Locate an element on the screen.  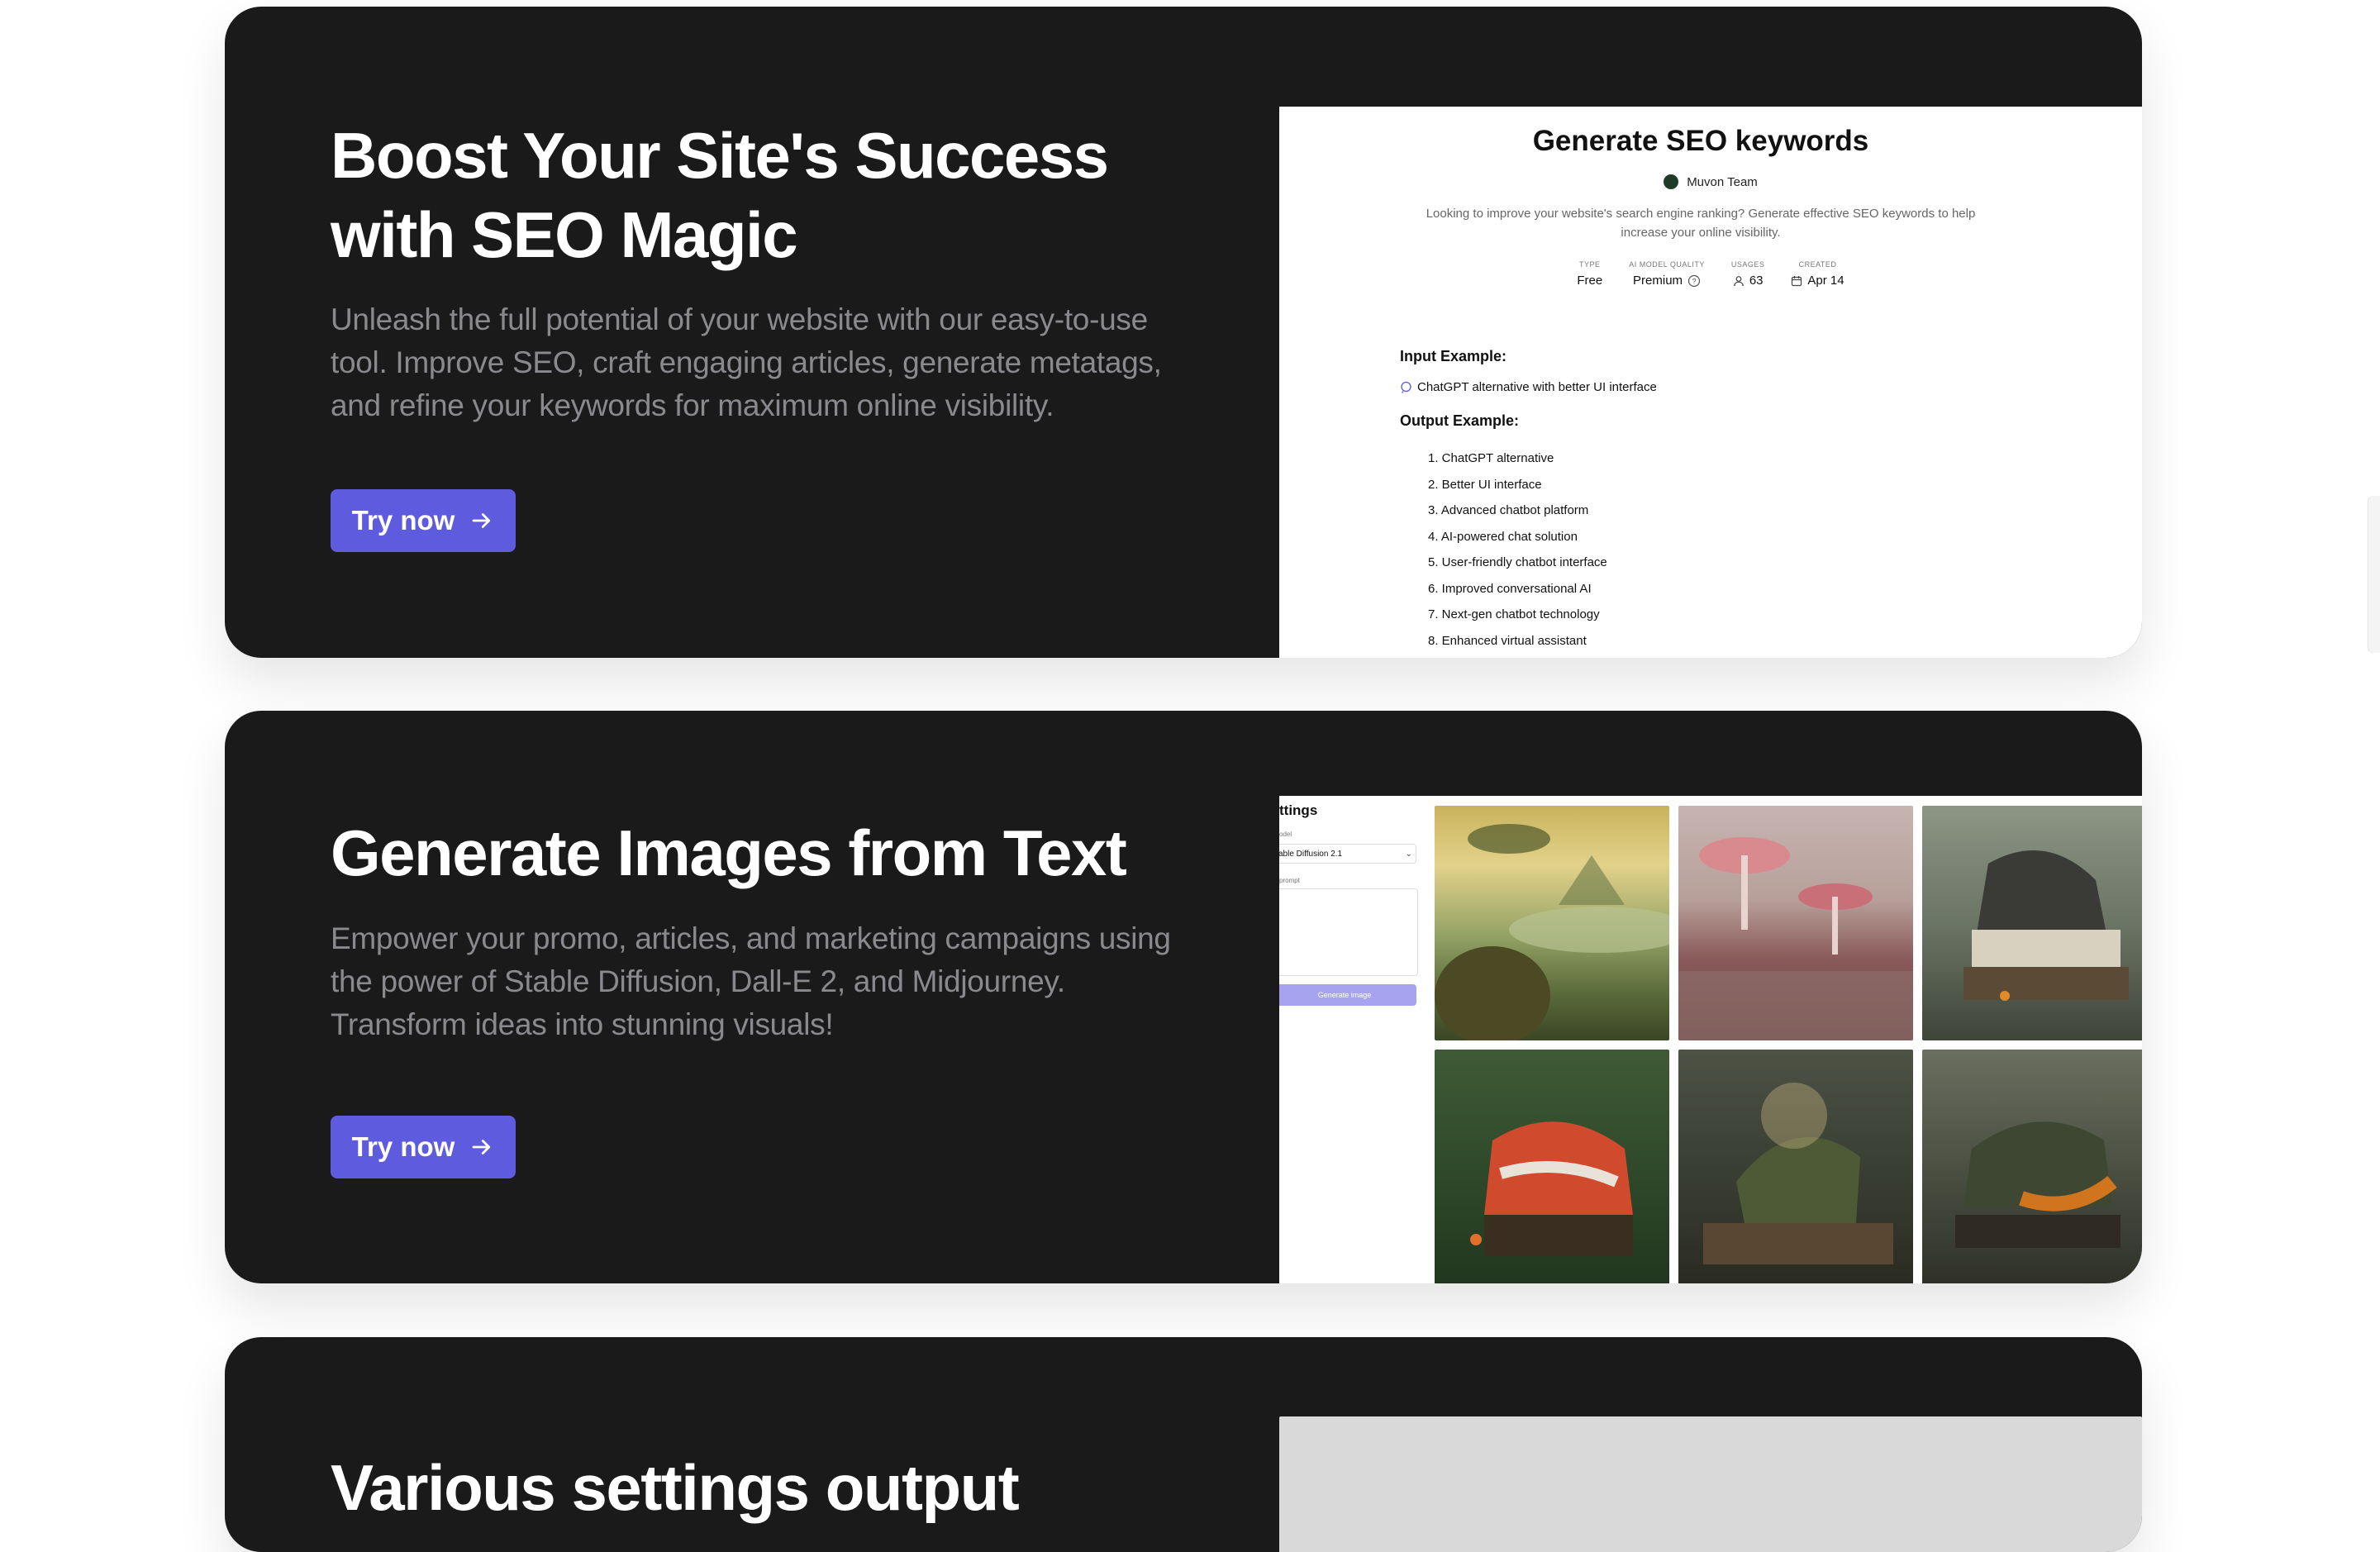
list-item: 8. Enhanced virtual assistant is located at coordinates (1507, 640).